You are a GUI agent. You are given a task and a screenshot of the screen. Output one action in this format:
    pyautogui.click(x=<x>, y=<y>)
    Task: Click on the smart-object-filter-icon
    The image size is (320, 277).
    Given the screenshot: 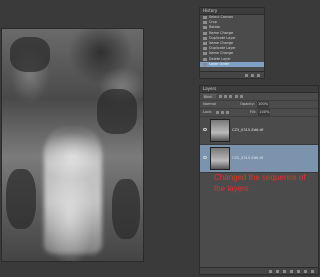 What is the action you would take?
    pyautogui.click(x=241, y=96)
    